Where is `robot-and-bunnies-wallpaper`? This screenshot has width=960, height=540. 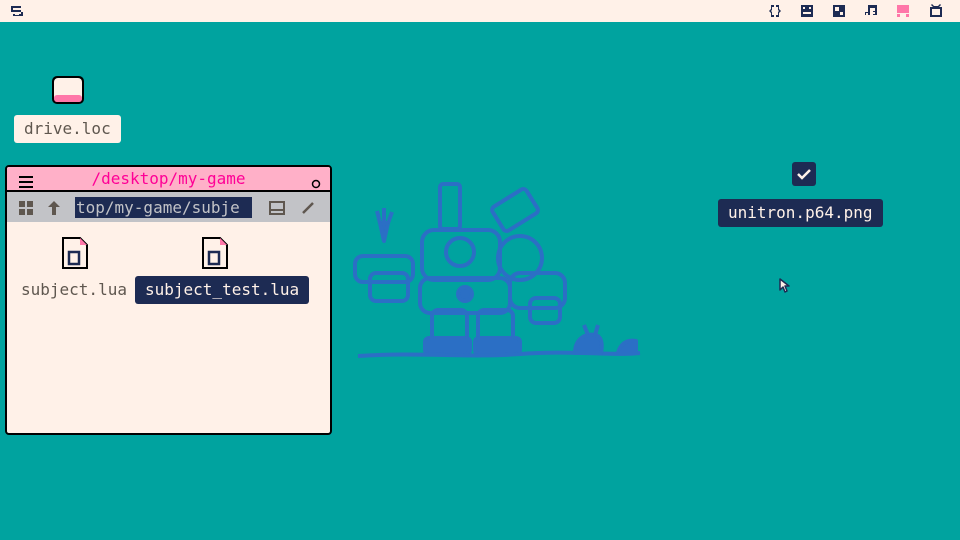 robot-and-bunnies-wallpaper is located at coordinates (497, 270).